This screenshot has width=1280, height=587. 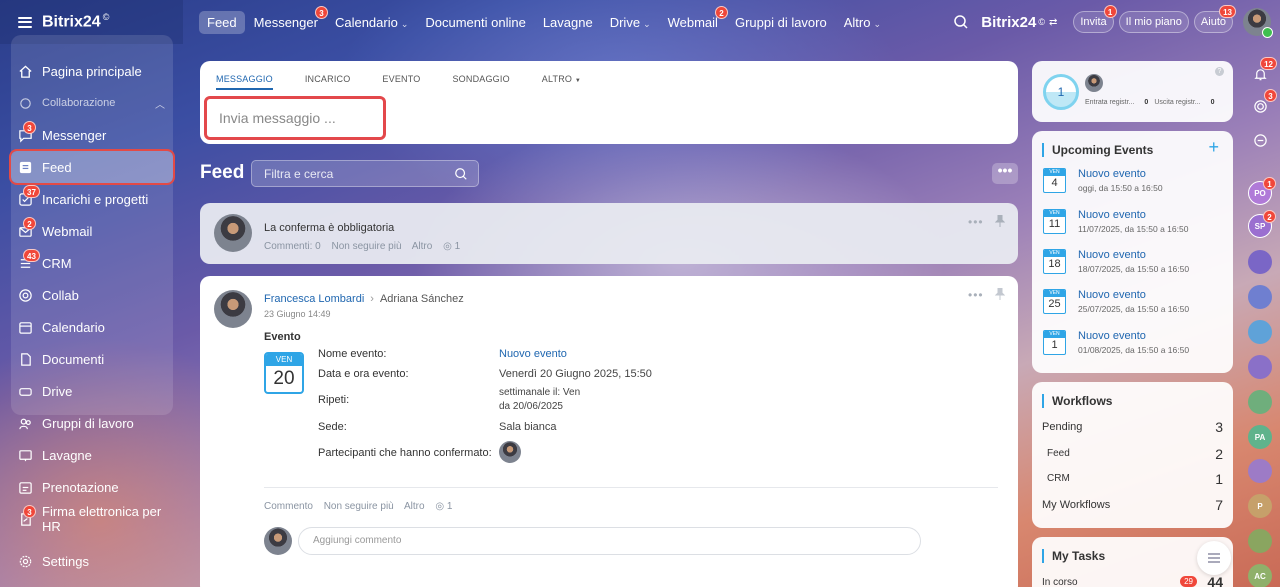 I want to click on sidebar-item-crm: 43 CRM, so click(x=91, y=263).